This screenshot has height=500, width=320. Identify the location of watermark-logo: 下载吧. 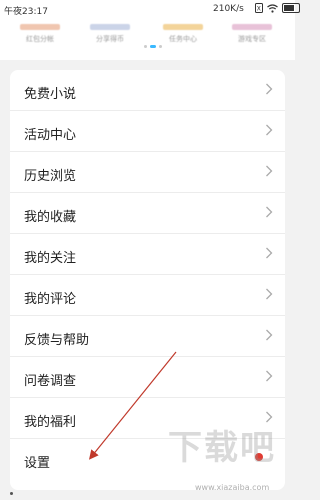
(222, 448).